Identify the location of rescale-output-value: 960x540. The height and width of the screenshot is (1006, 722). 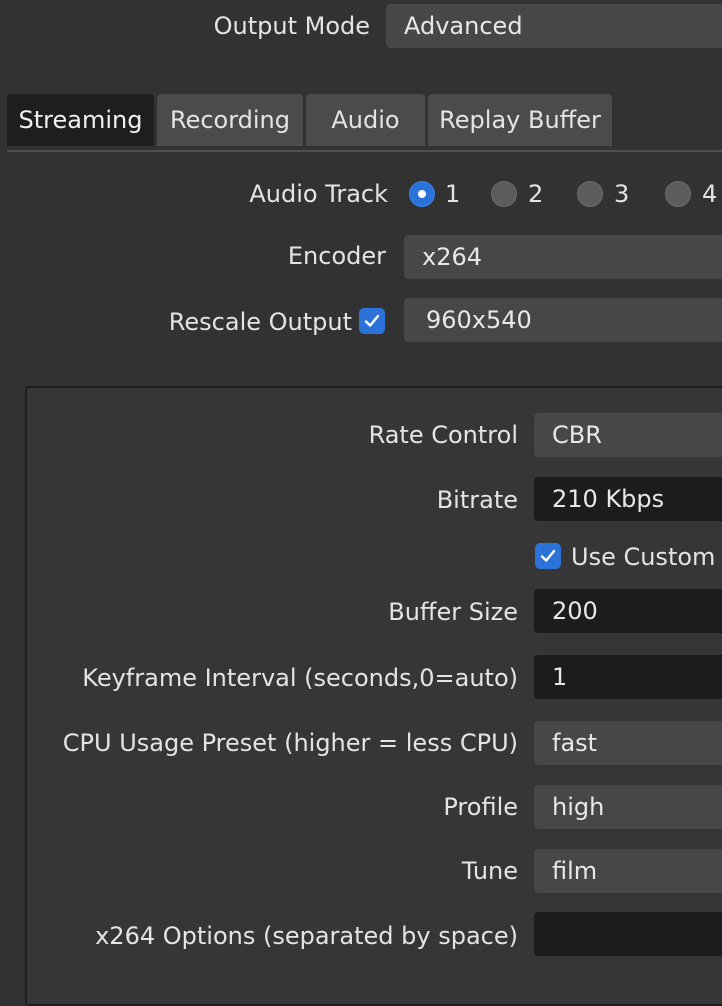
(479, 320).